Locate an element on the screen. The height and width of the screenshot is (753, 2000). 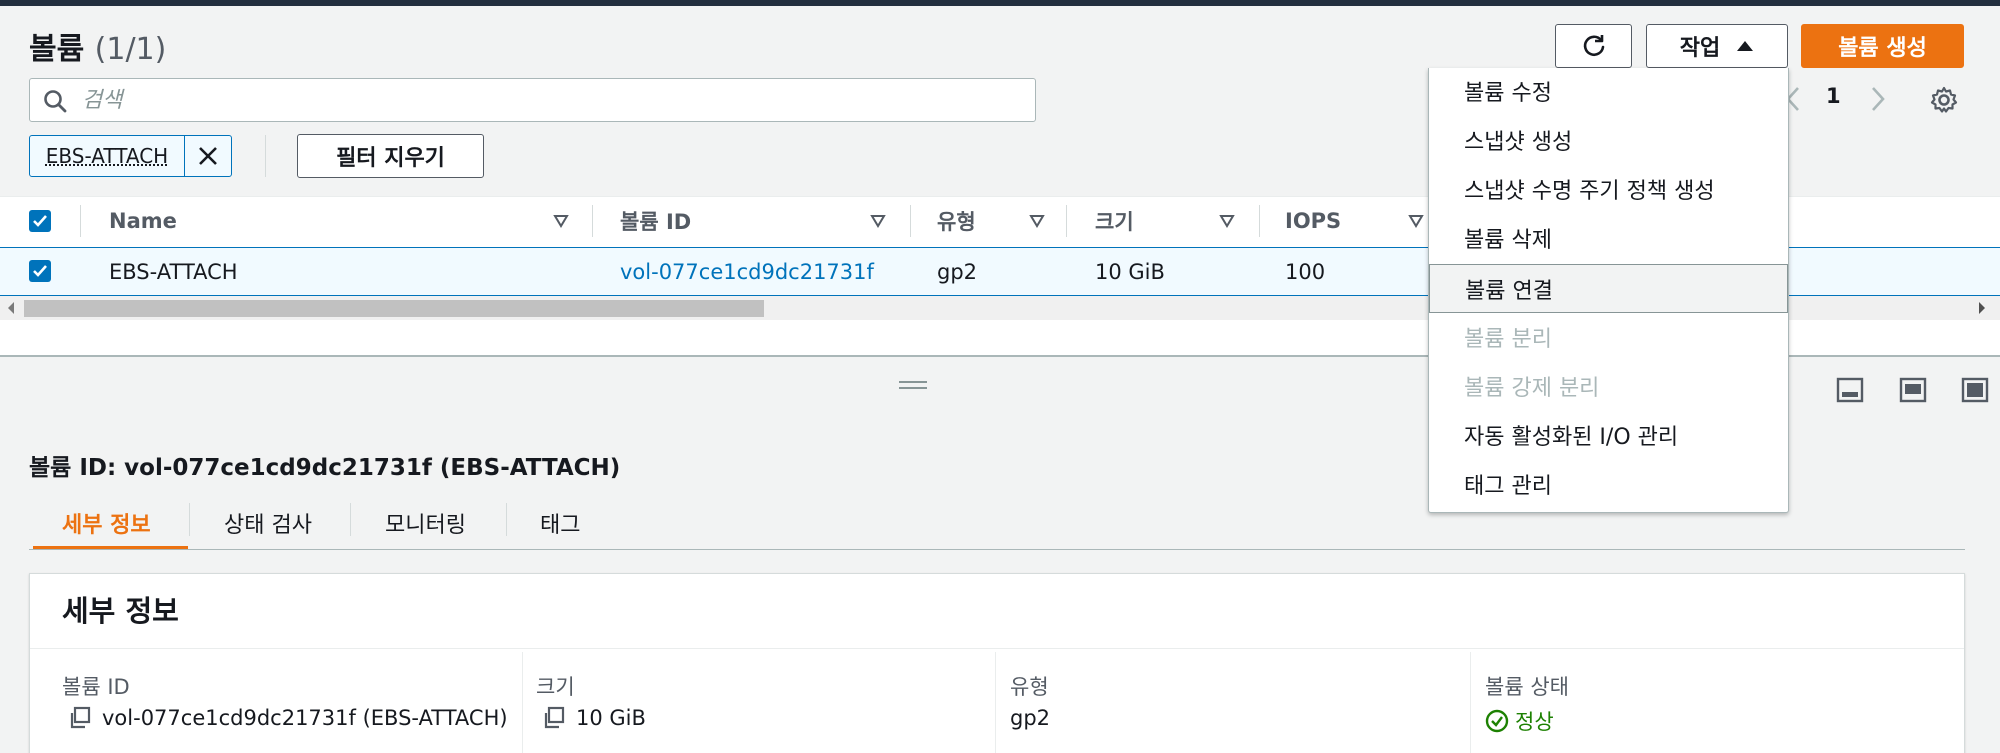
panel-title: 세부 정보 is located at coordinates (120, 611).